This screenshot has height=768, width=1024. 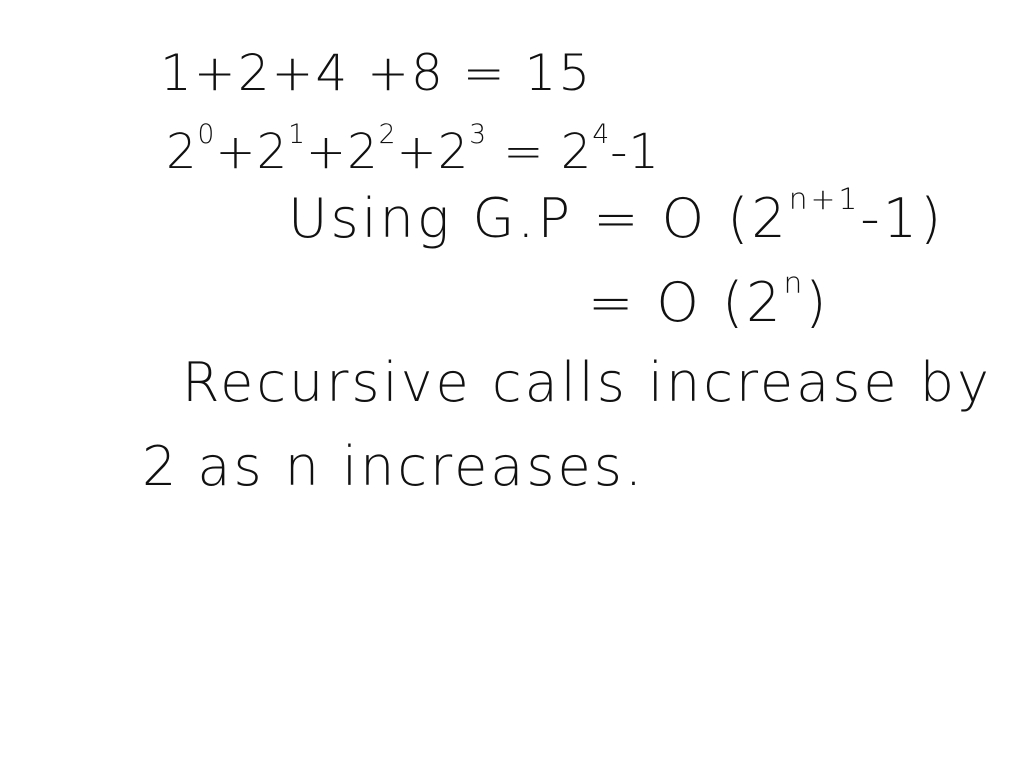 What do you see at coordinates (478, 134) in the screenshot?
I see `term-exponent: 3` at bounding box center [478, 134].